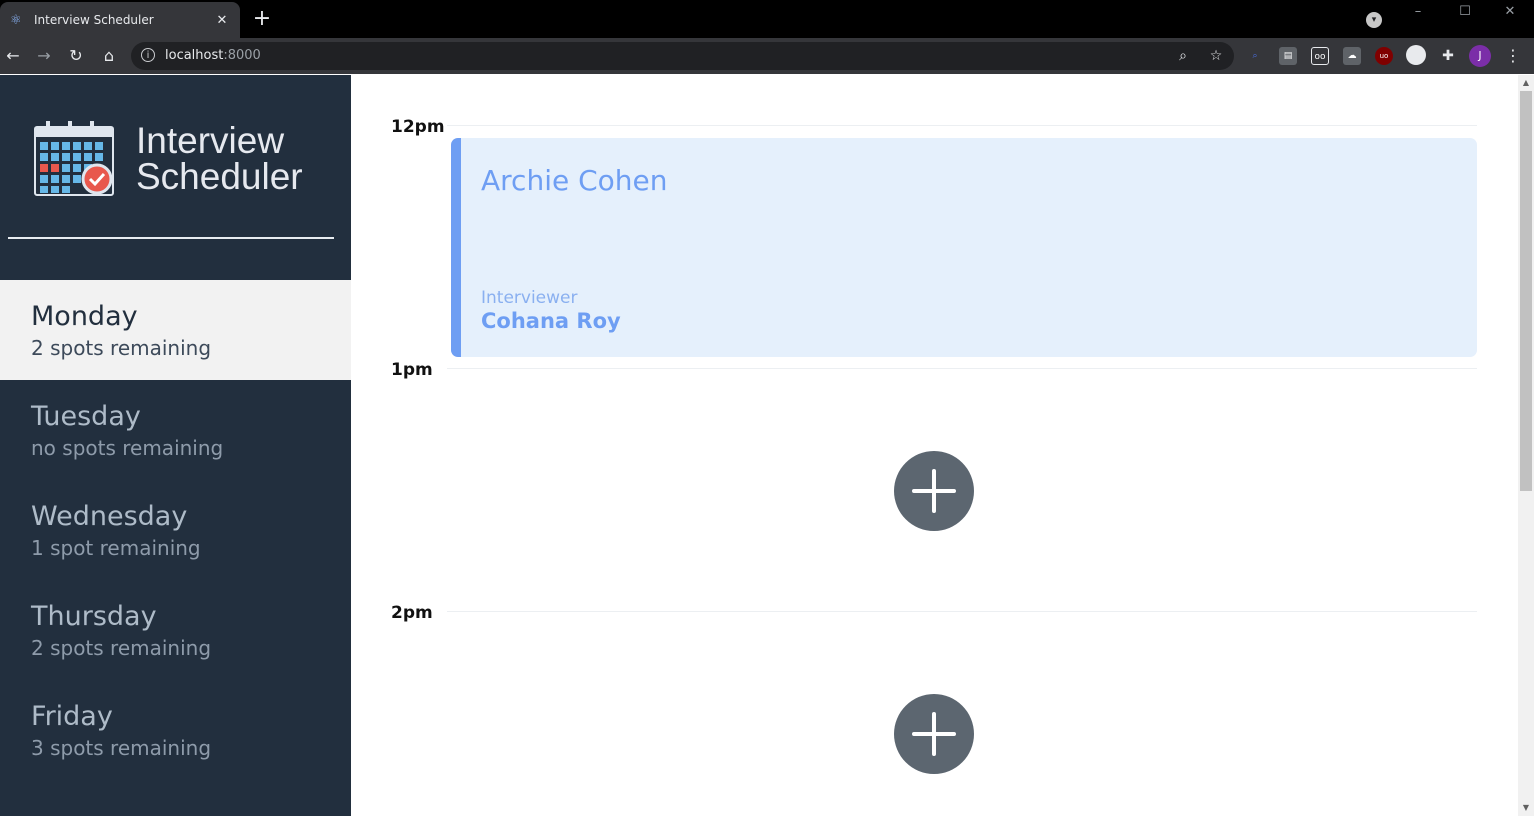 The height and width of the screenshot is (816, 1534). I want to click on interviewer-name: Cohana Roy, so click(551, 321).